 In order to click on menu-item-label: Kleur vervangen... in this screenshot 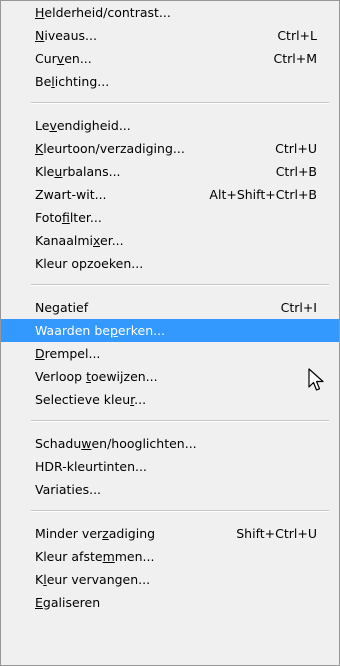, I will do `click(93, 579)`.